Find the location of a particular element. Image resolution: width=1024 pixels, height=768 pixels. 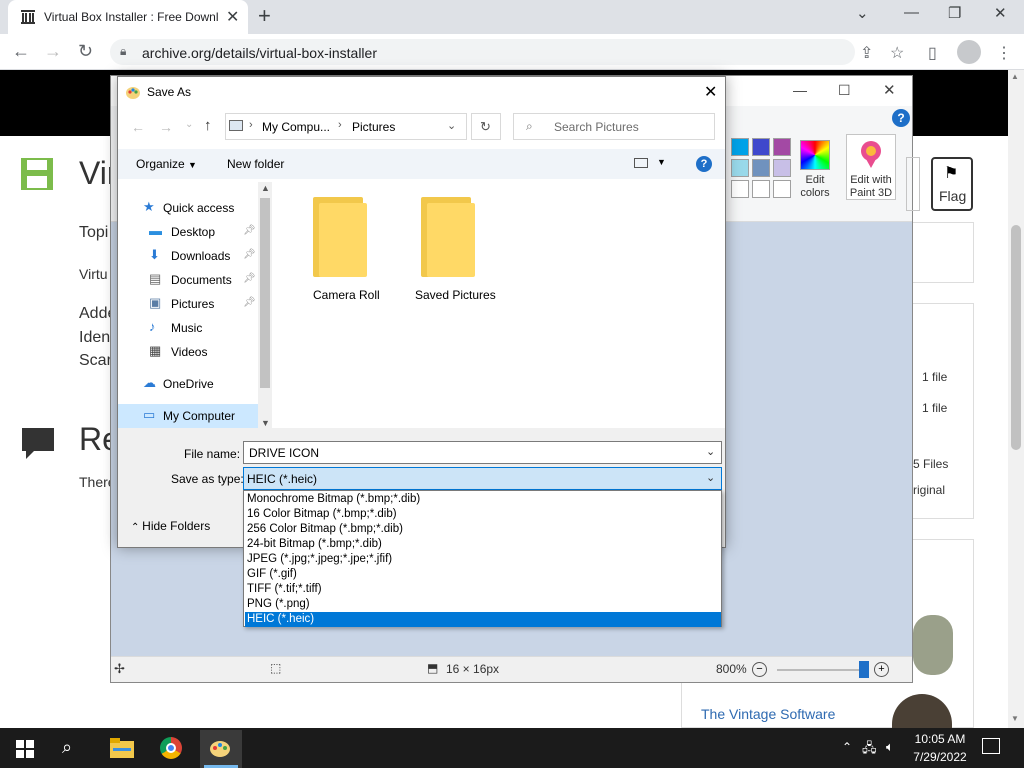

dialog-close-icon: ✕ is located at coordinates (710, 92).